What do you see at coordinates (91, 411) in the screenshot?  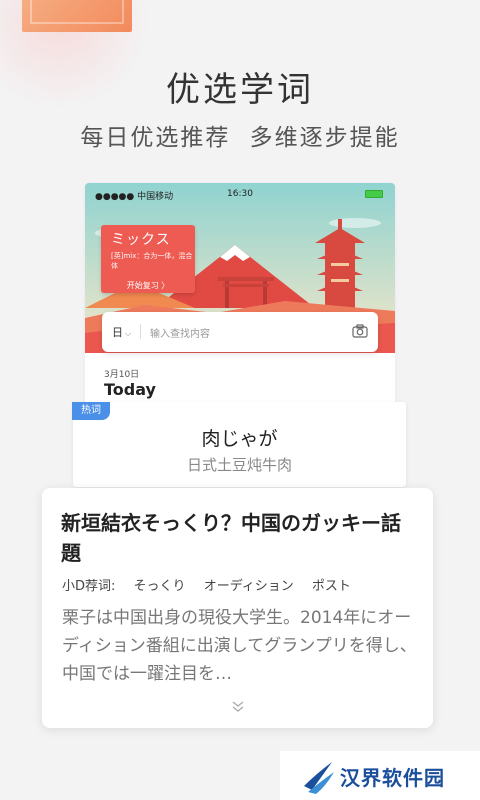 I see `hot-word-badge: 热词` at bounding box center [91, 411].